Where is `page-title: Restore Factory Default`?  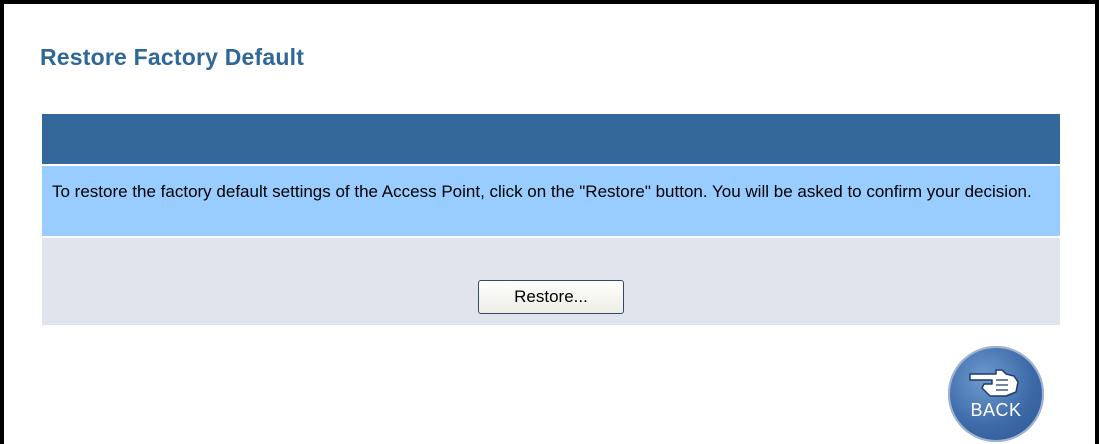
page-title: Restore Factory Default is located at coordinates (172, 57).